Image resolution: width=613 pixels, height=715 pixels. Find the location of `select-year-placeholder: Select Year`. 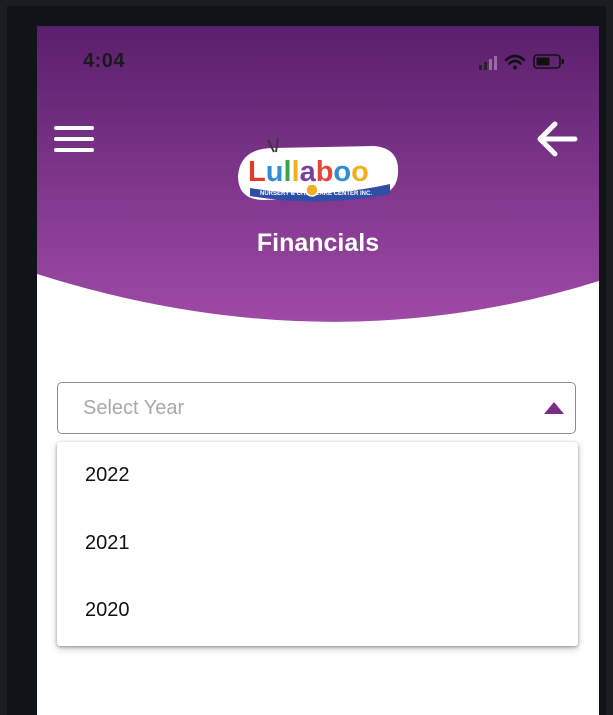

select-year-placeholder: Select Year is located at coordinates (134, 408).